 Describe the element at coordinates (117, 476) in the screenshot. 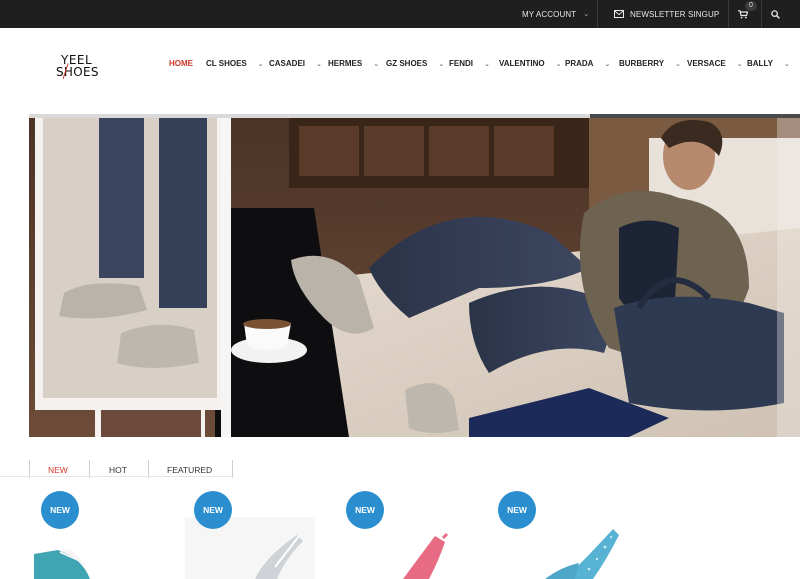

I see `tabs-underline` at that location.